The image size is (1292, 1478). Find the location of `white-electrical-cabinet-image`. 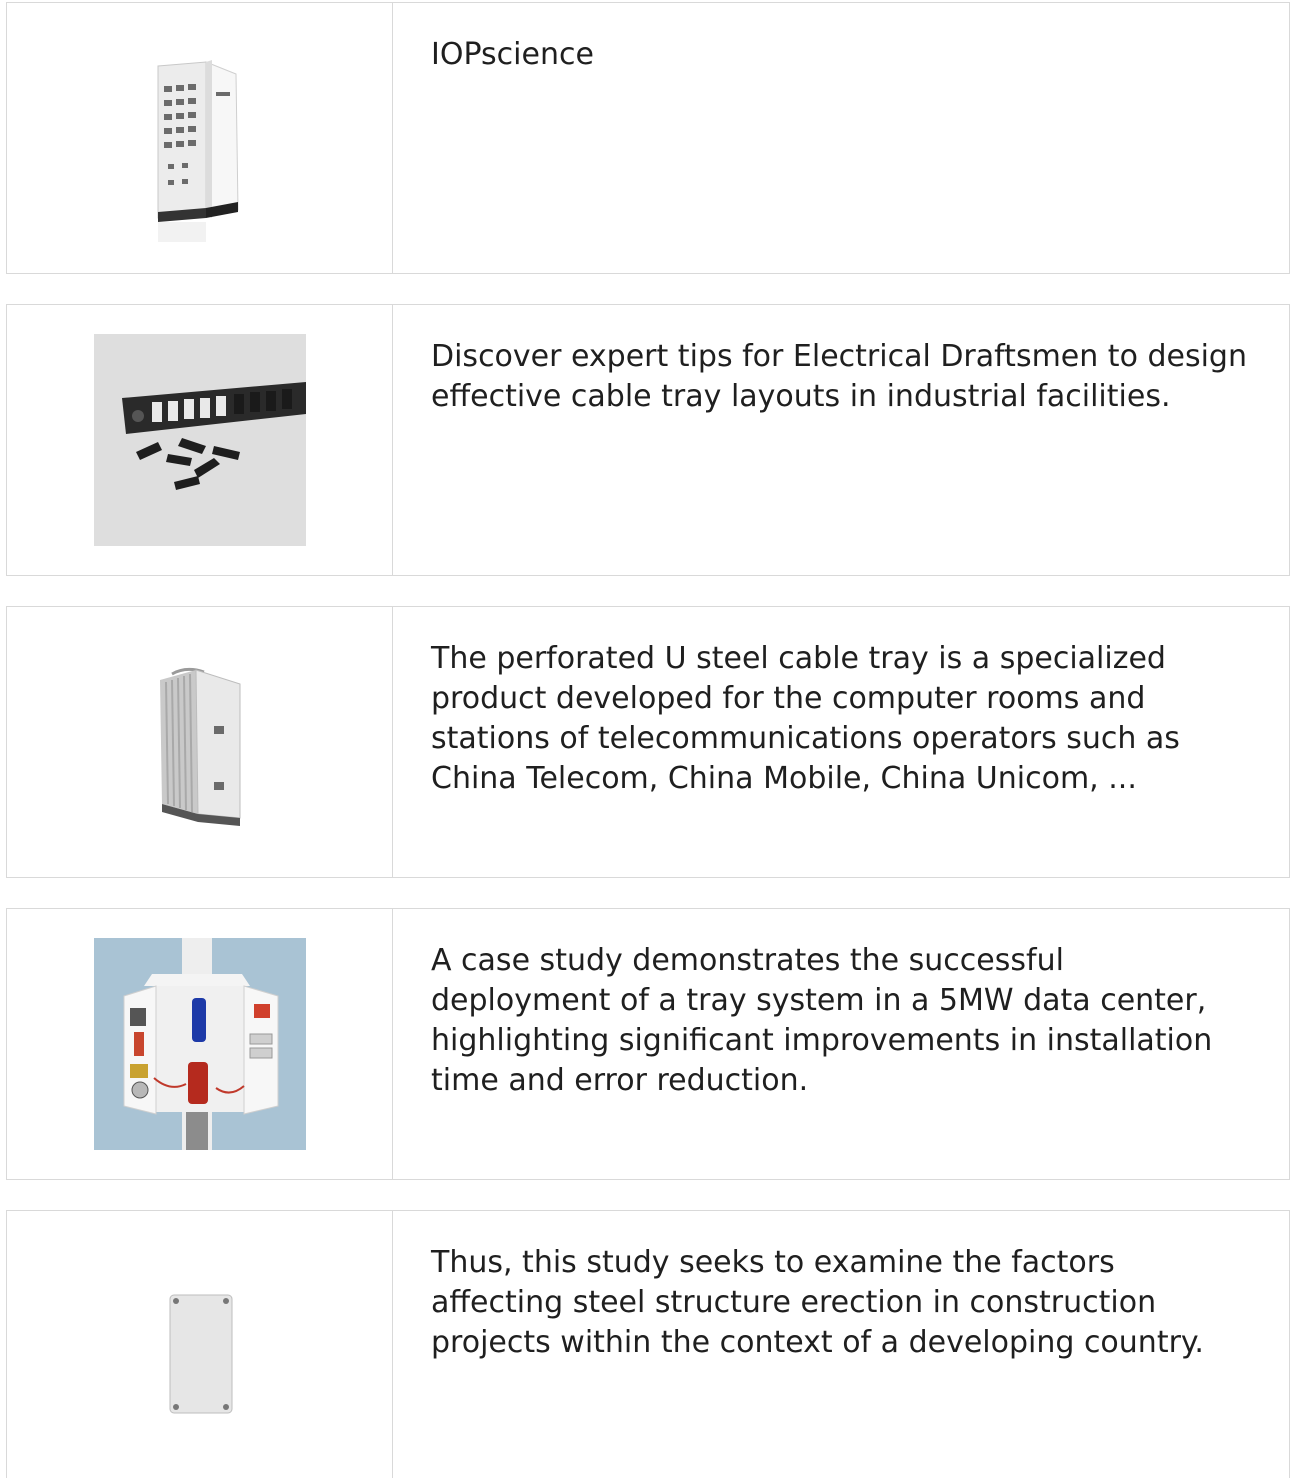

white-electrical-cabinet-image is located at coordinates (199, 138).